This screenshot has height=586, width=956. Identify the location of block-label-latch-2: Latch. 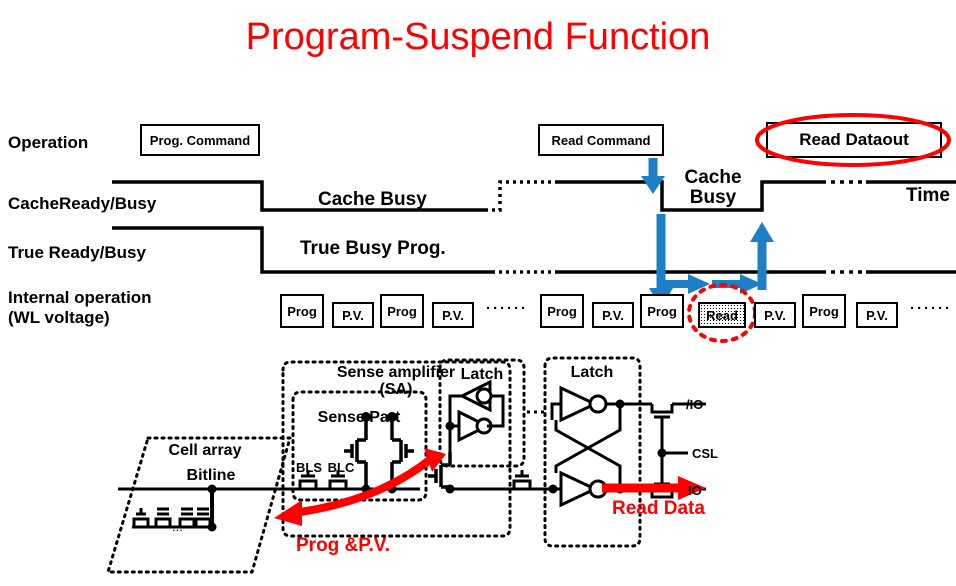
(592, 372).